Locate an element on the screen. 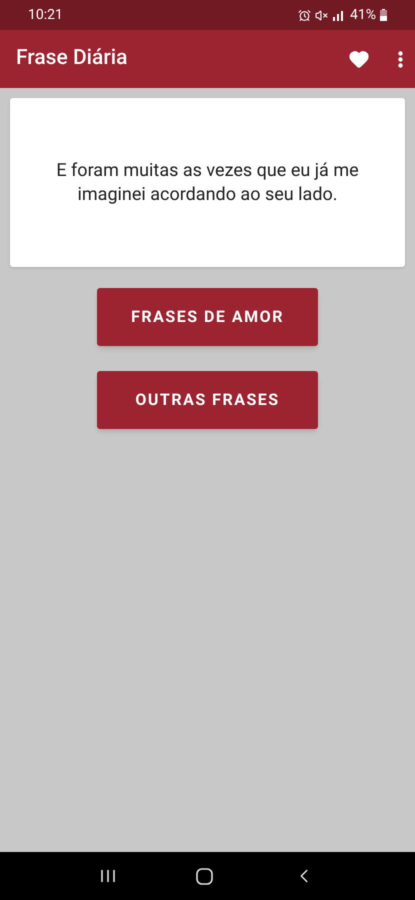 The image size is (415, 900). signal-icon is located at coordinates (339, 15).